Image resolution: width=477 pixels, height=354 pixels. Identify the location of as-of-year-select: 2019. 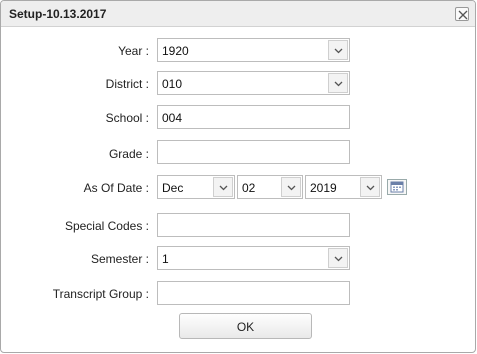
(343, 187).